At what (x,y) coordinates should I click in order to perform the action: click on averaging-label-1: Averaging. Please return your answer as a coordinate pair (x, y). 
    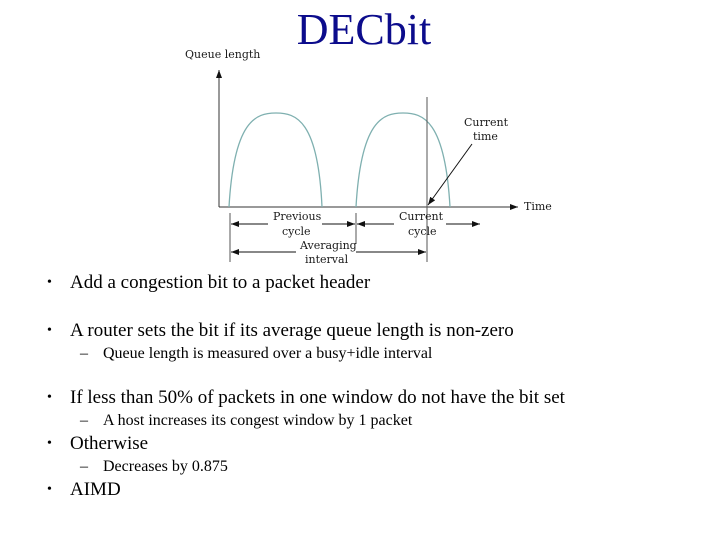
    Looking at the image, I should click on (328, 245).